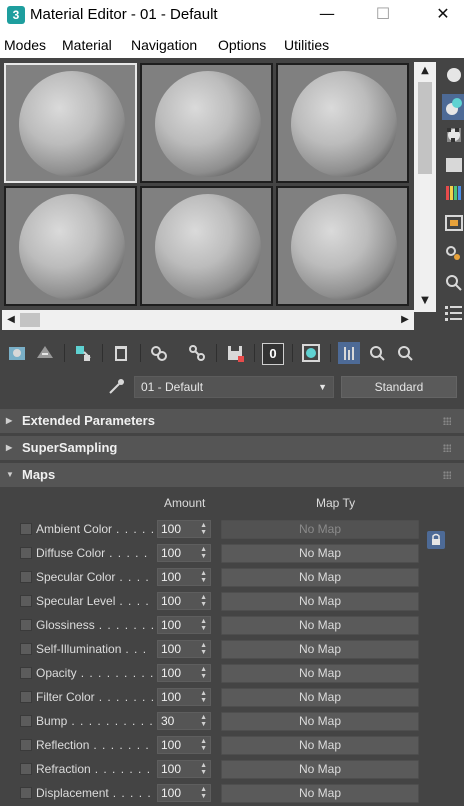 Image resolution: width=464 pixels, height=806 pixels. I want to click on toolbar-separator, so click(292, 353).